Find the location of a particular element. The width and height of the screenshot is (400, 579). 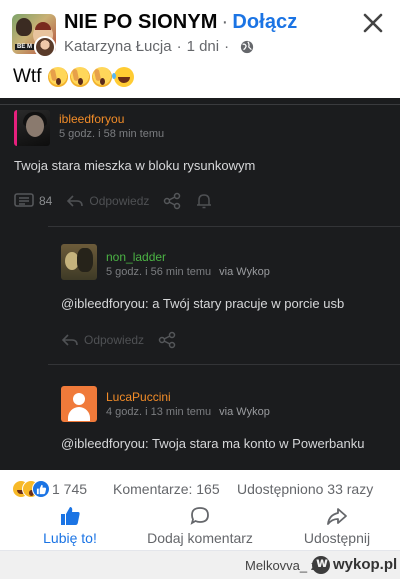

reactions-count: 1 745 is located at coordinates (69, 489).